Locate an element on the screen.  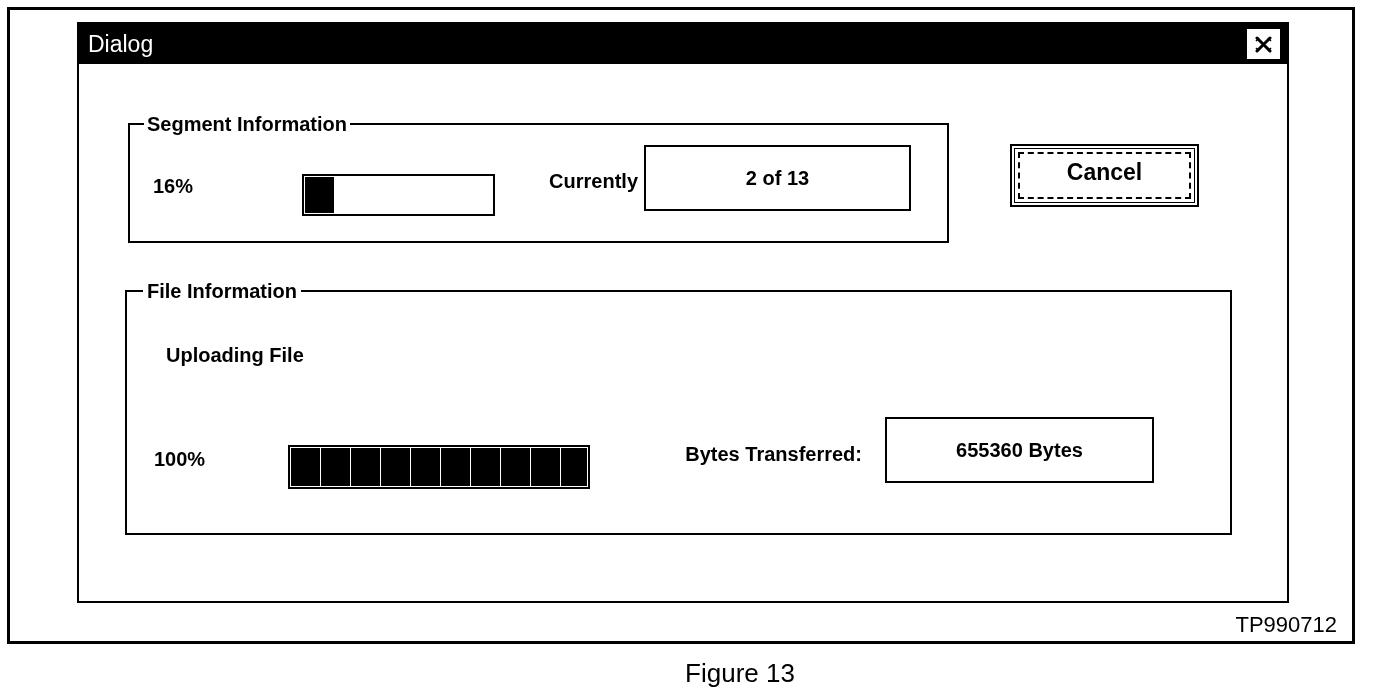
status-text: Uploading File is located at coordinates (235, 355).